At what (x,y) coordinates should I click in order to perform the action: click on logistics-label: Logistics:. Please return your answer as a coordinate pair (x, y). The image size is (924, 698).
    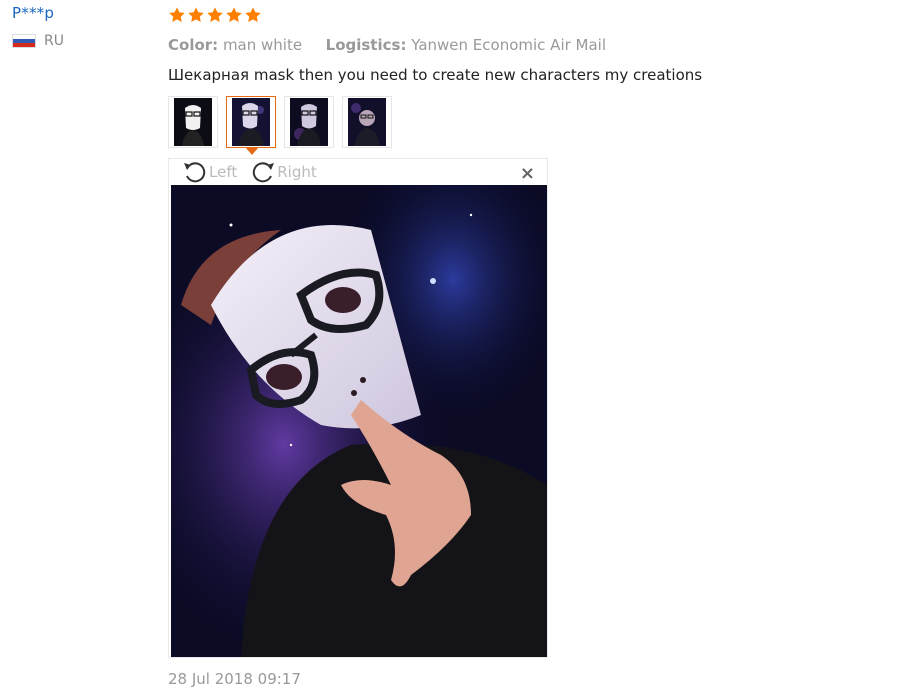
    Looking at the image, I should click on (366, 45).